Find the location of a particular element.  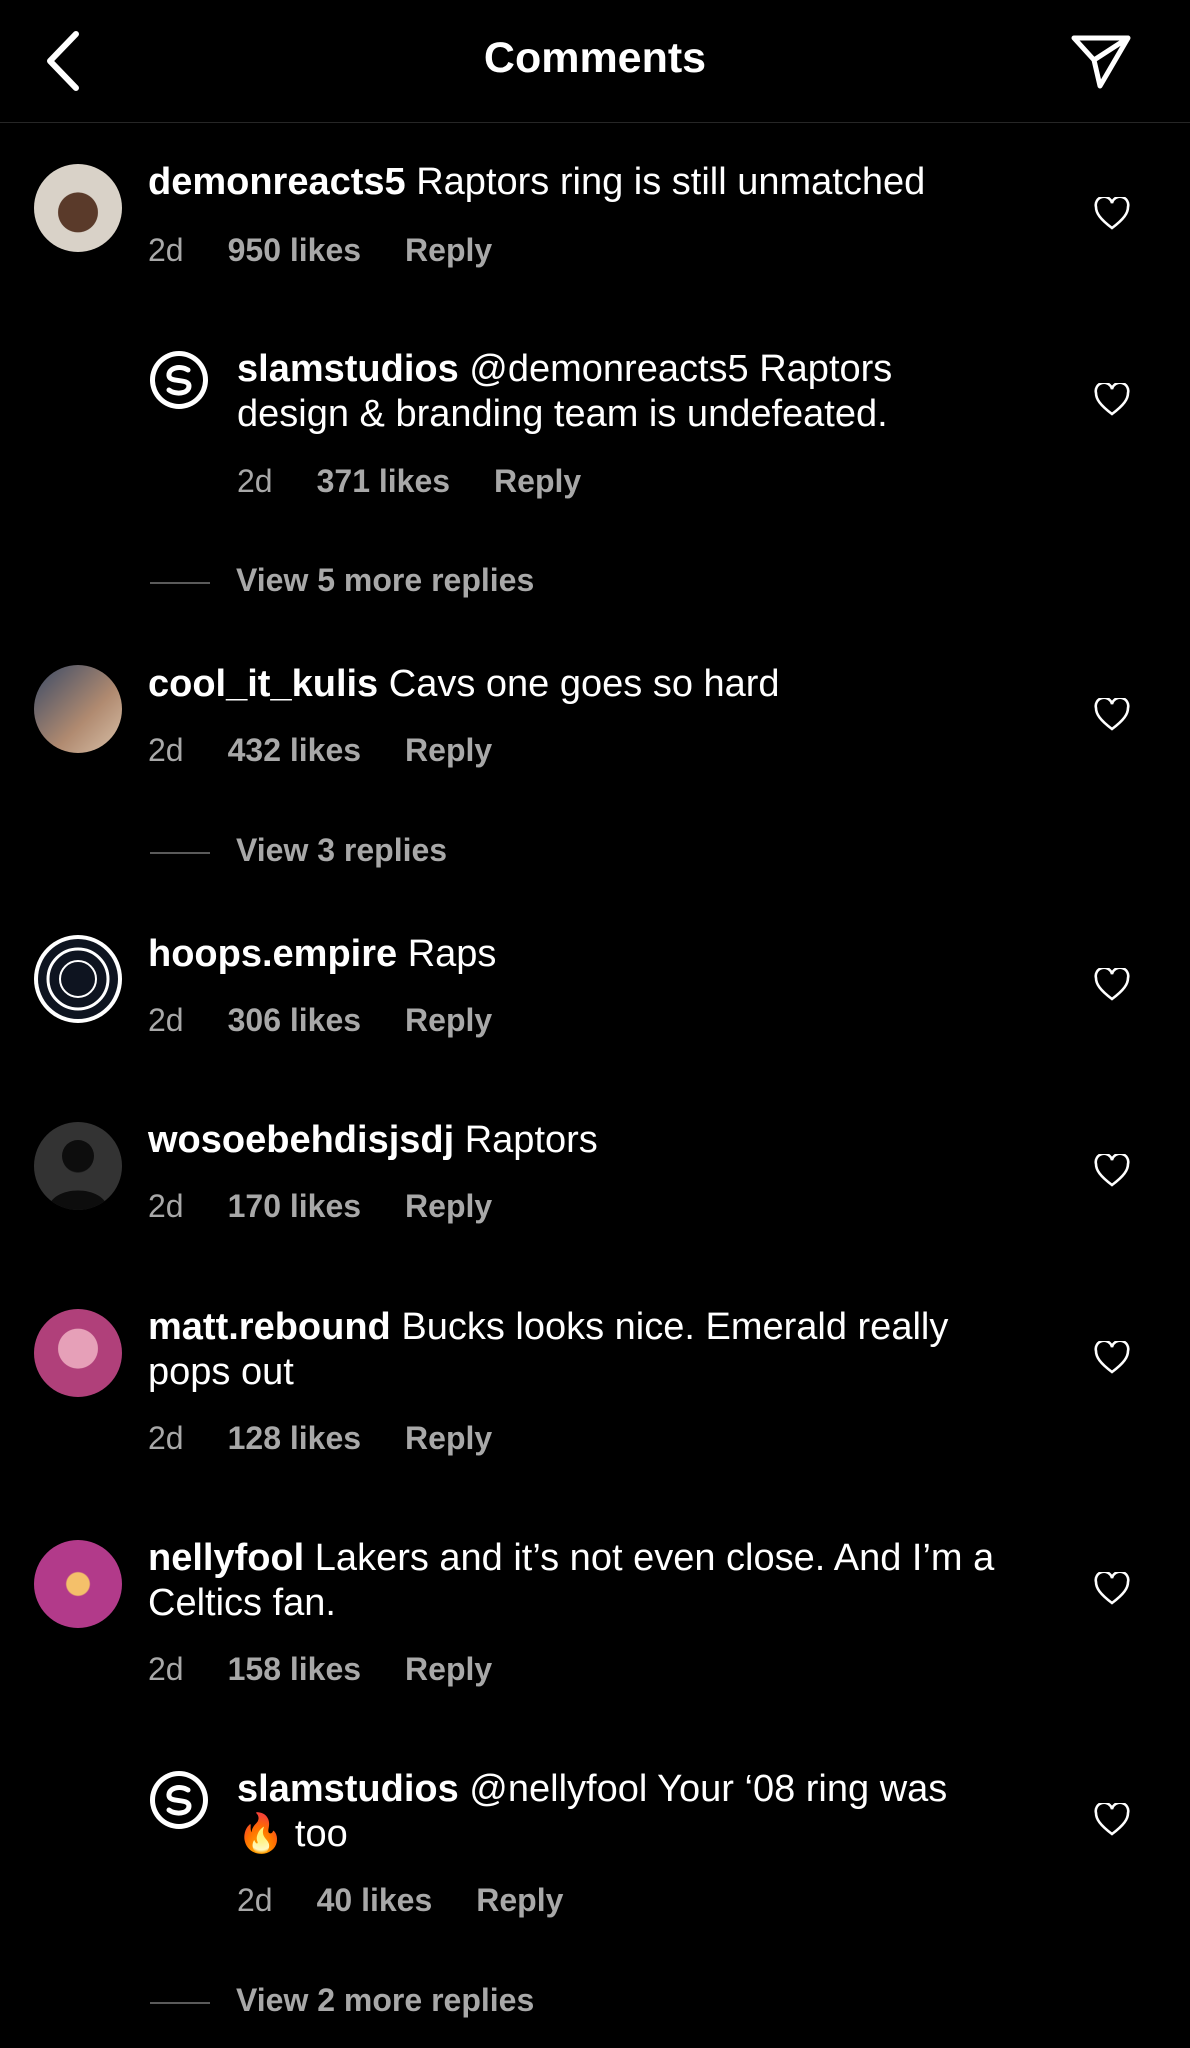

comment-meta: 2d 170 likes Reply is located at coordinates (342, 1206).